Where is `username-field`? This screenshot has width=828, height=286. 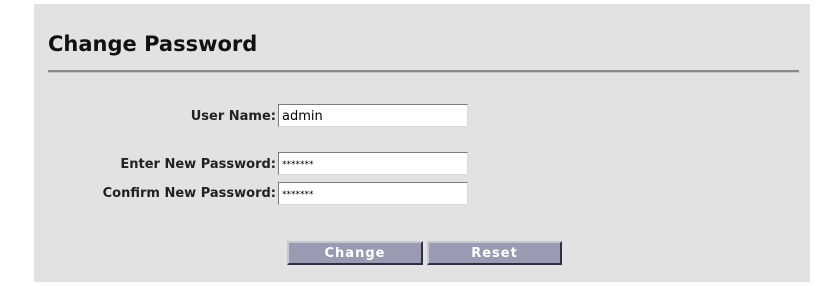
username-field is located at coordinates (373, 115).